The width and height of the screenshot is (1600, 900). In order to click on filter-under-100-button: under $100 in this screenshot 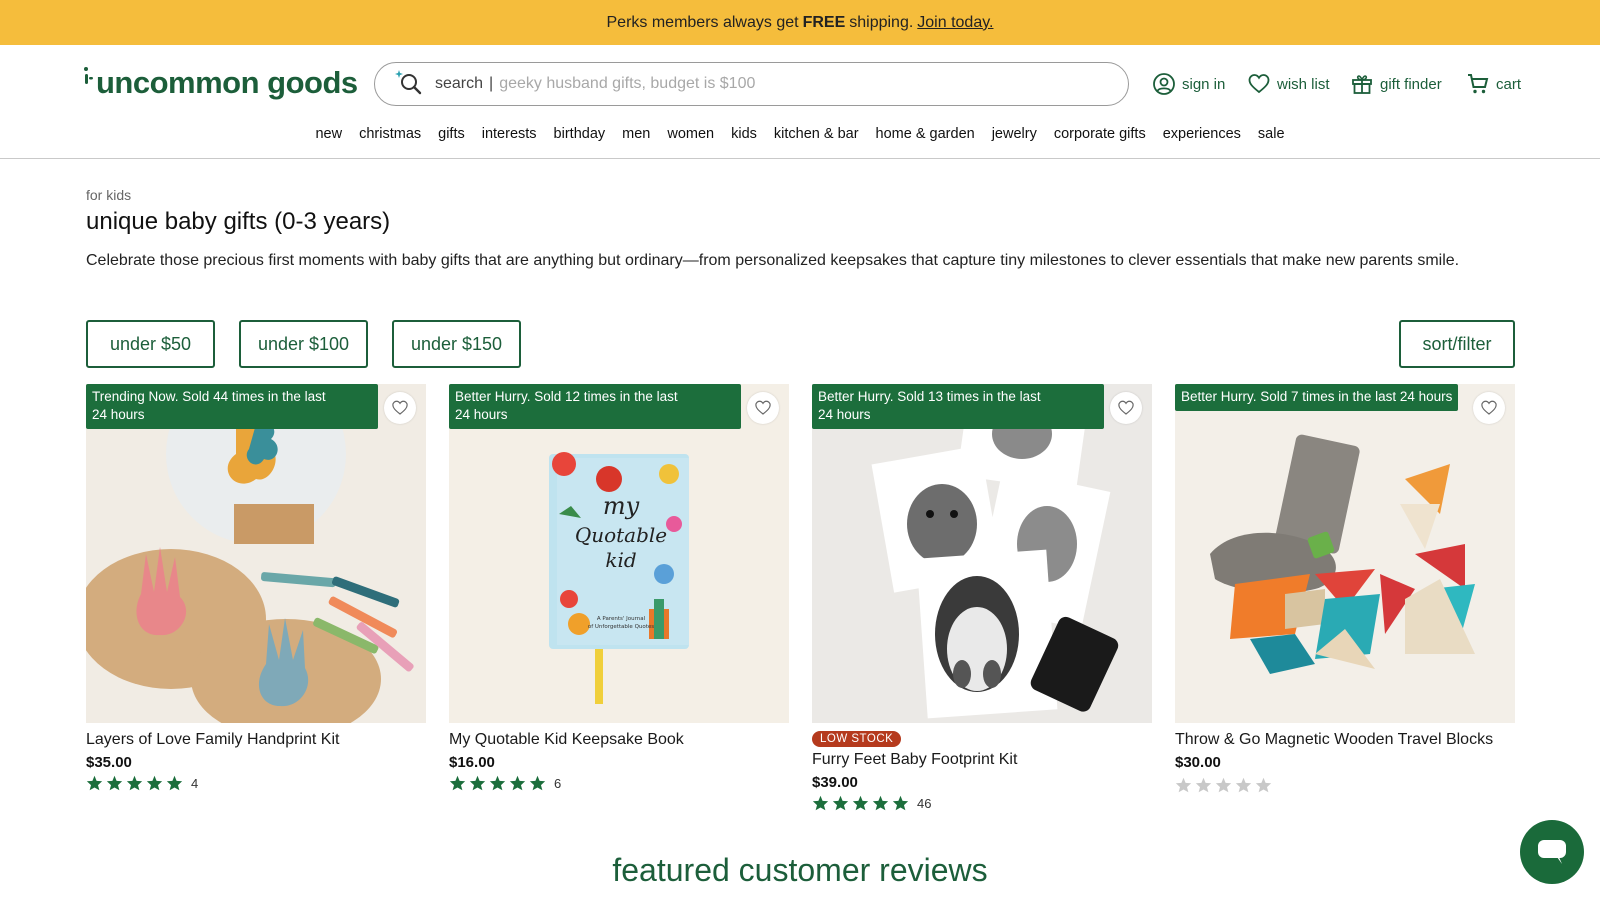, I will do `click(303, 344)`.